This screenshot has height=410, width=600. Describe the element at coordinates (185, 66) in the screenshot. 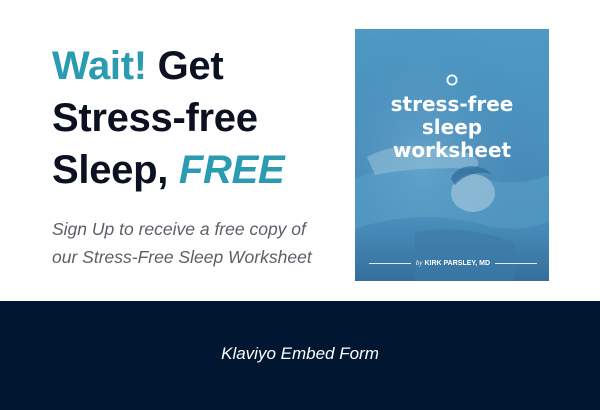

I see `headline-get: Get` at that location.